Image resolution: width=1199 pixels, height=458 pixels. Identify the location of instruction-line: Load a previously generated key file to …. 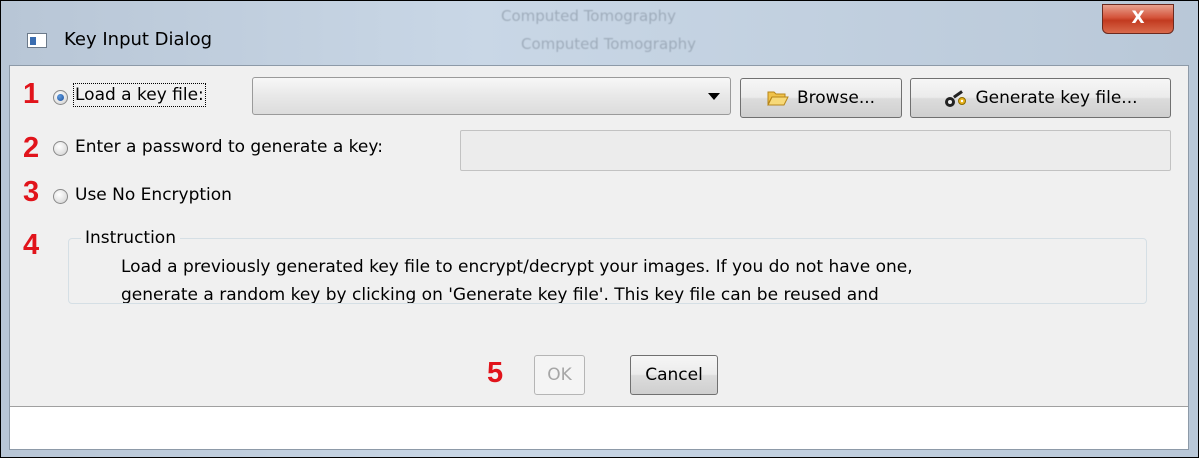
(517, 267).